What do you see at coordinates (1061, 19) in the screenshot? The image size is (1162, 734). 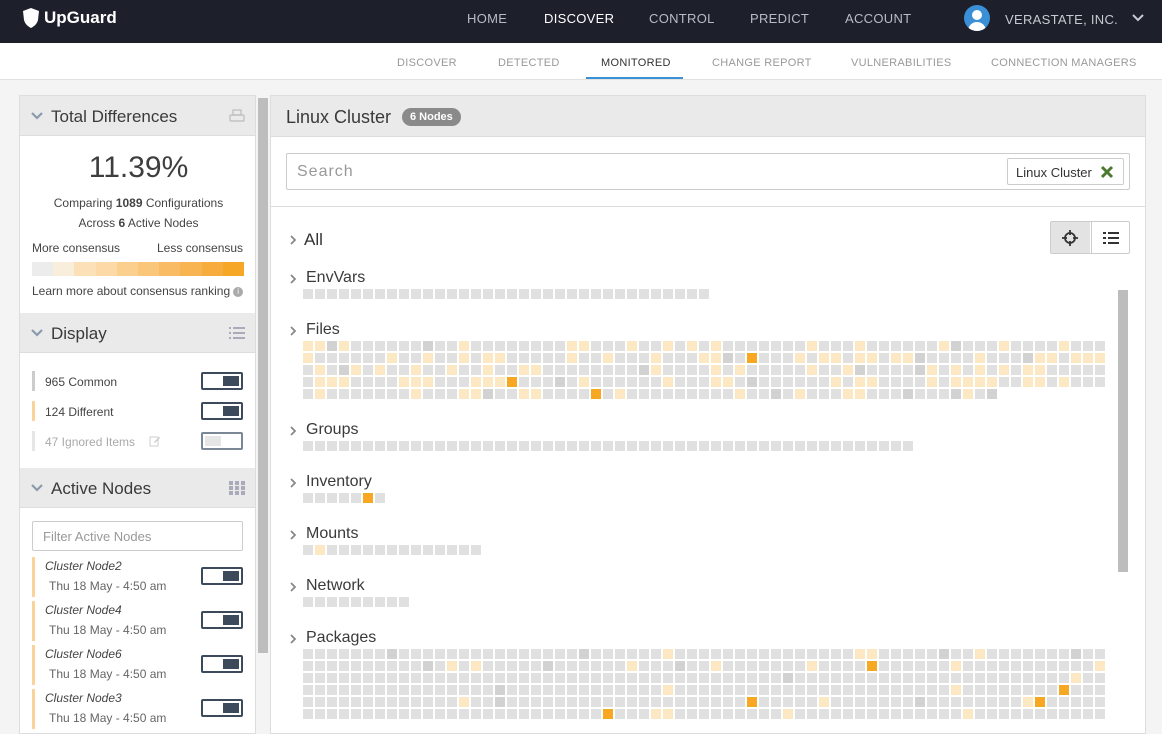 I see `organization-name: VERASTATE, INC.` at bounding box center [1061, 19].